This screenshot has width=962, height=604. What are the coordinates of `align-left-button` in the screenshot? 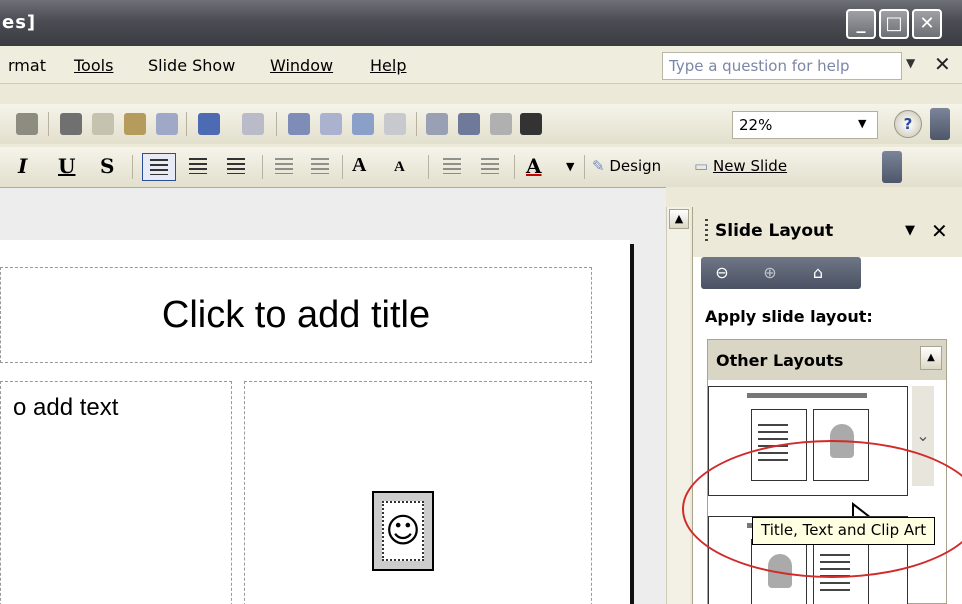 It's located at (159, 167).